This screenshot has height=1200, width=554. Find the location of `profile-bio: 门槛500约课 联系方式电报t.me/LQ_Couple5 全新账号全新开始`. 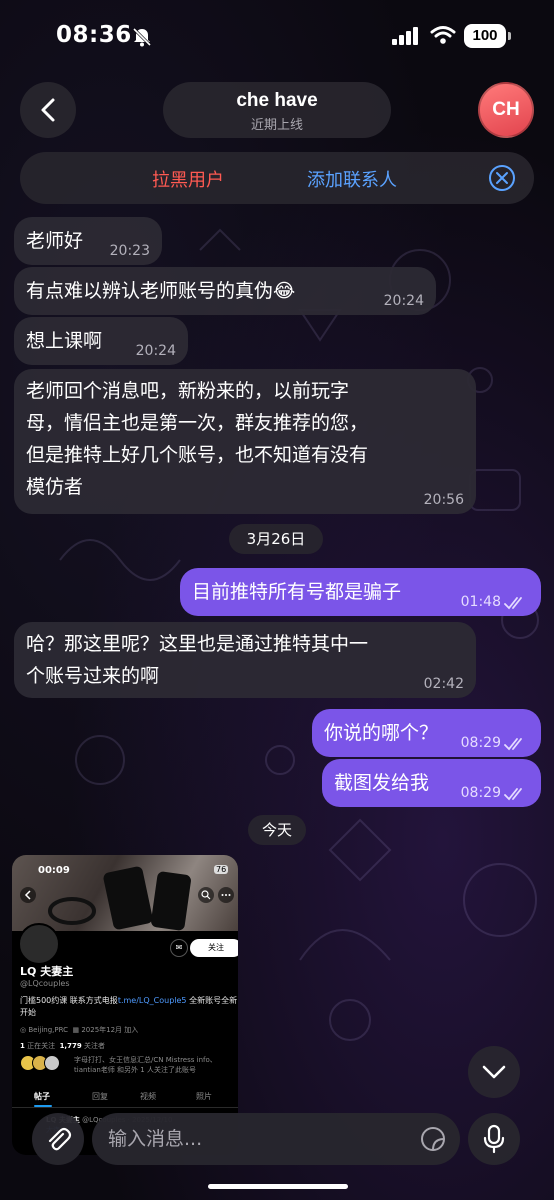

profile-bio: 门槛500约课 联系方式电报t.me/LQ_Couple5 全新账号全新开始 is located at coordinates (129, 1006).